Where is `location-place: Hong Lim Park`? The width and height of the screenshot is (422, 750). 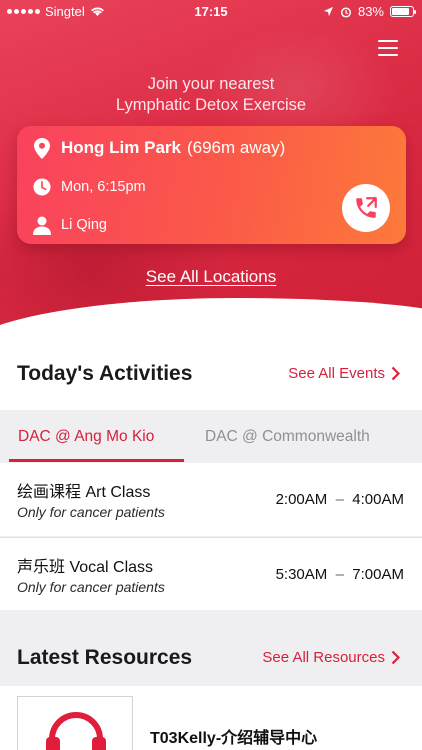 location-place: Hong Lim Park is located at coordinates (121, 147).